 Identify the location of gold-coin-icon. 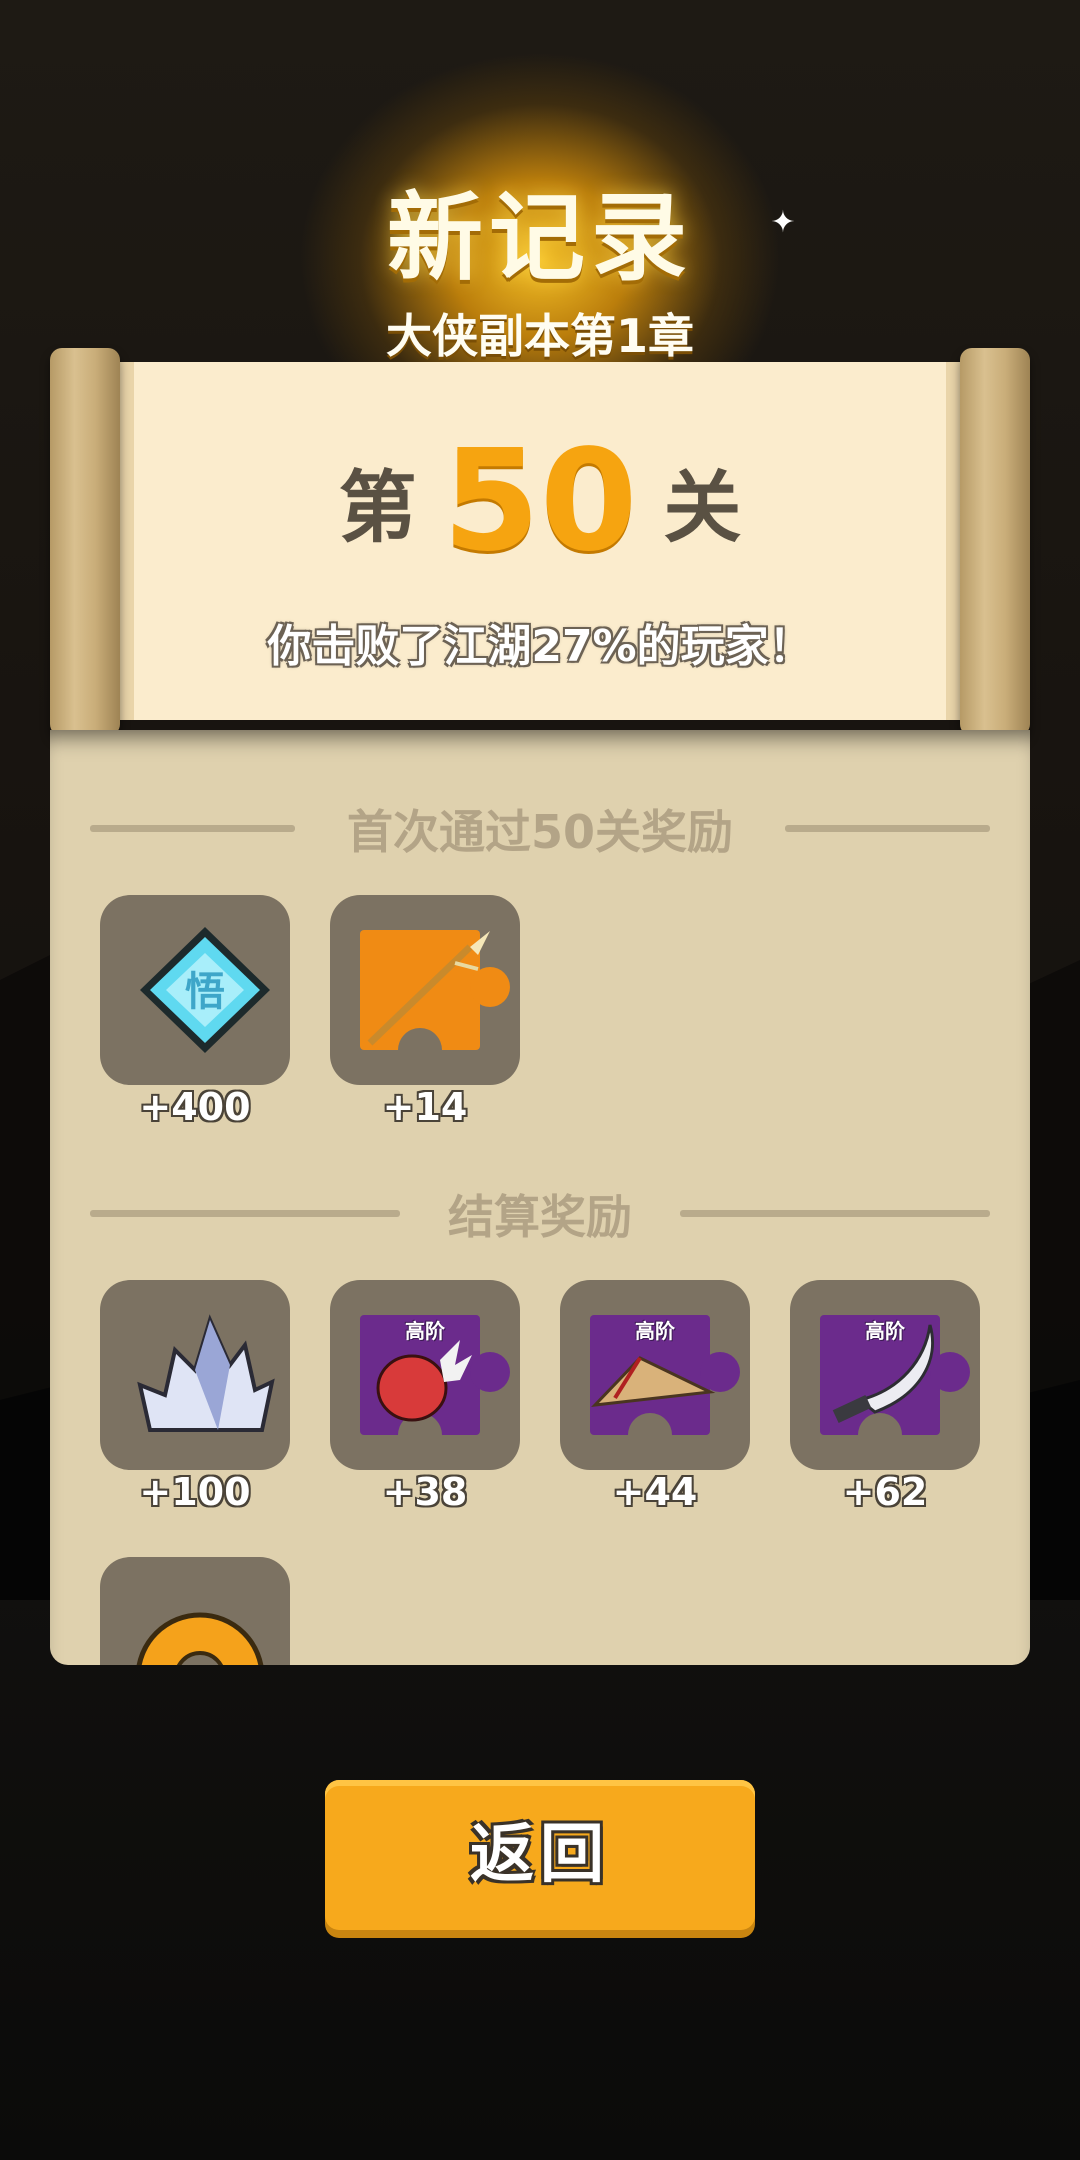
(200, 1638).